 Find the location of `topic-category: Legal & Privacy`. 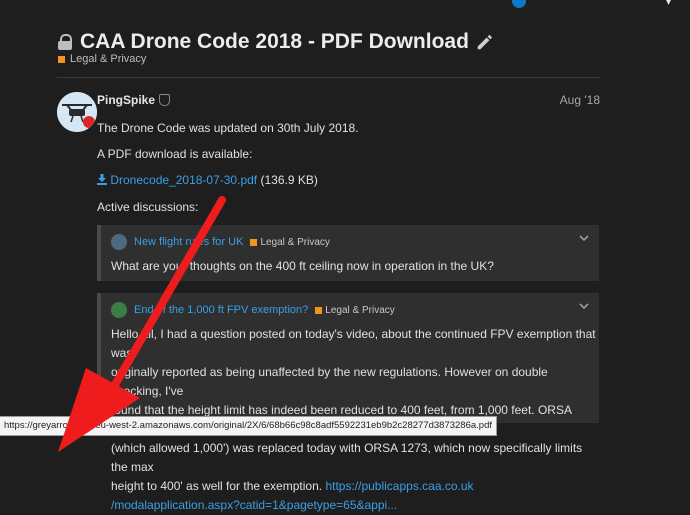

topic-category: Legal & Privacy is located at coordinates (102, 59).